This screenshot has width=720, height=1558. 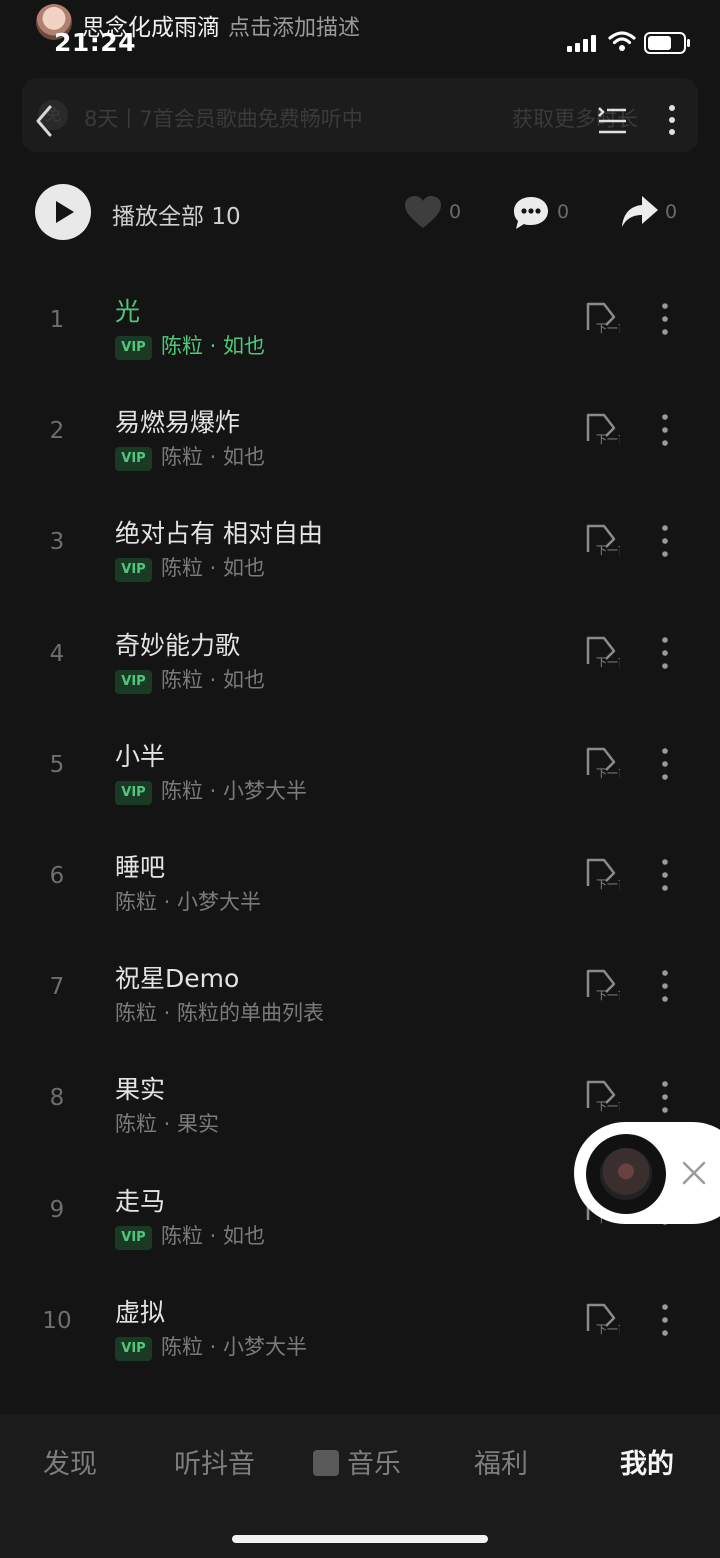 What do you see at coordinates (177, 979) in the screenshot?
I see `song-title: 祝星Demo` at bounding box center [177, 979].